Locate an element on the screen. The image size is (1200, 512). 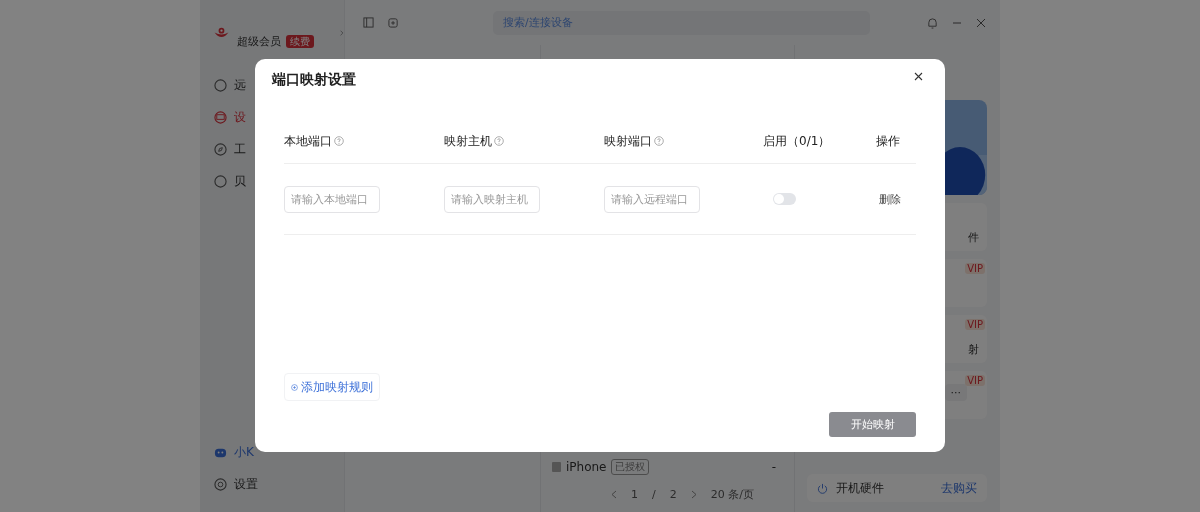
add-rule-button: 添加映射规则 is located at coordinates (332, 387).